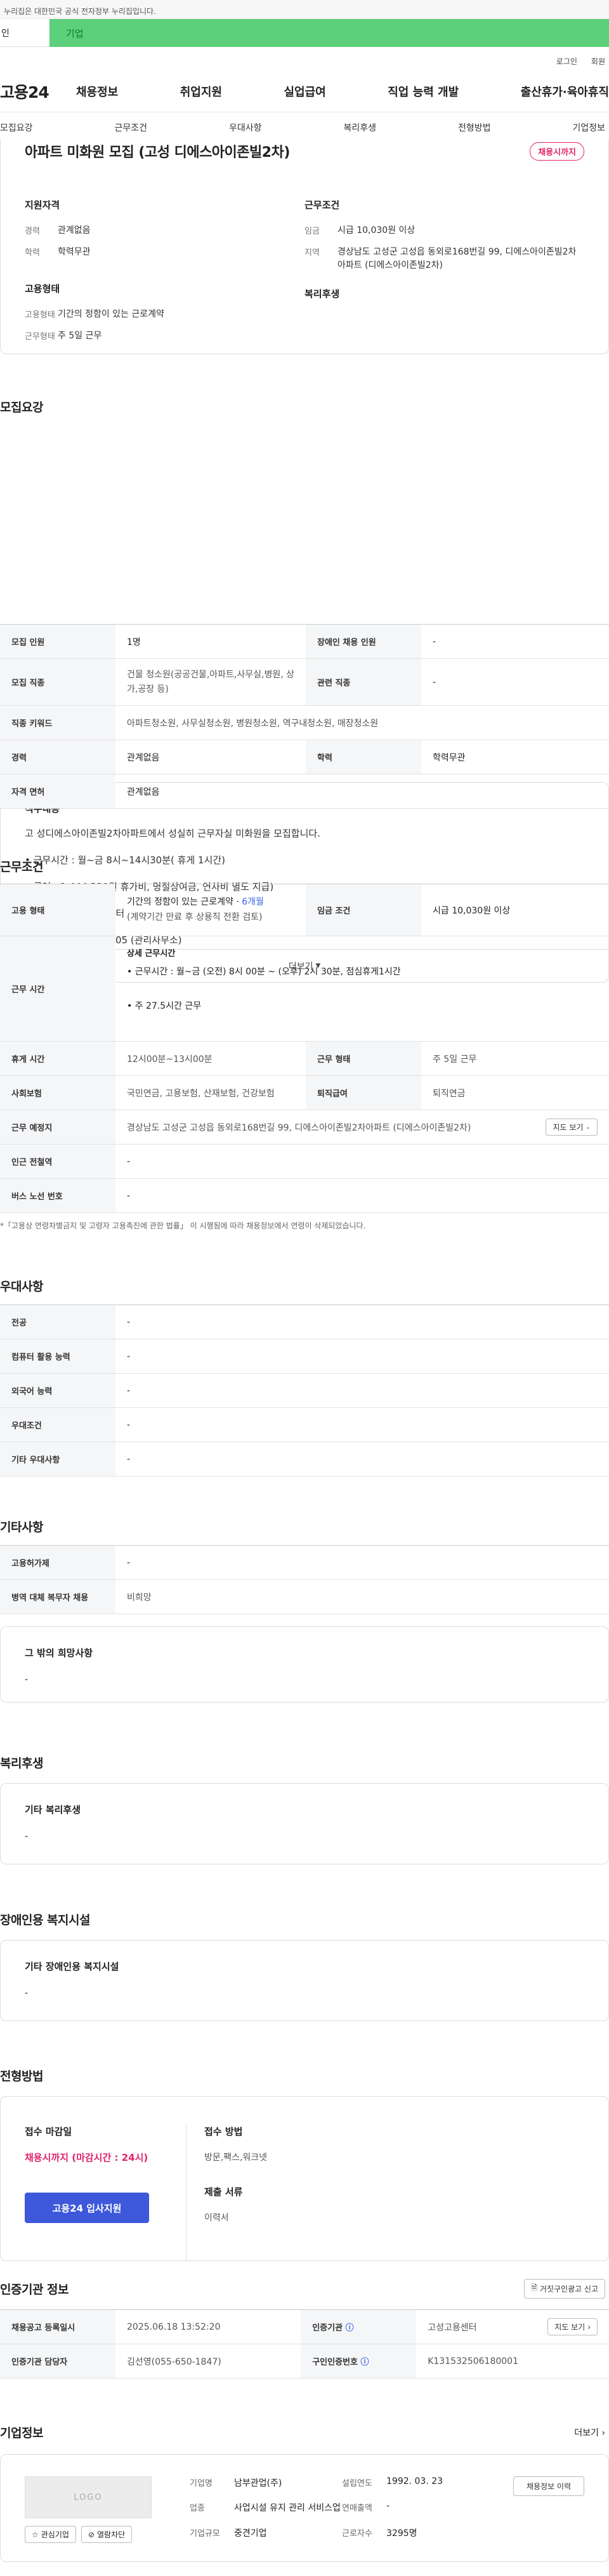 The height and width of the screenshot is (2576, 609). Describe the element at coordinates (22, 867) in the screenshot. I see `work-section-title: 근무조건` at that location.